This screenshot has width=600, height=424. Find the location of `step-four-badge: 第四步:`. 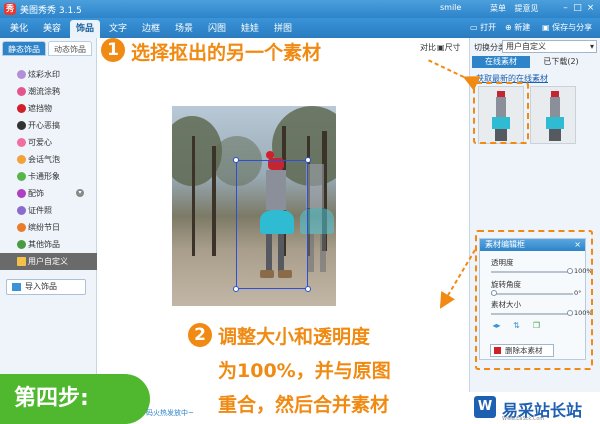

step-four-badge: 第四步: is located at coordinates (75, 399).